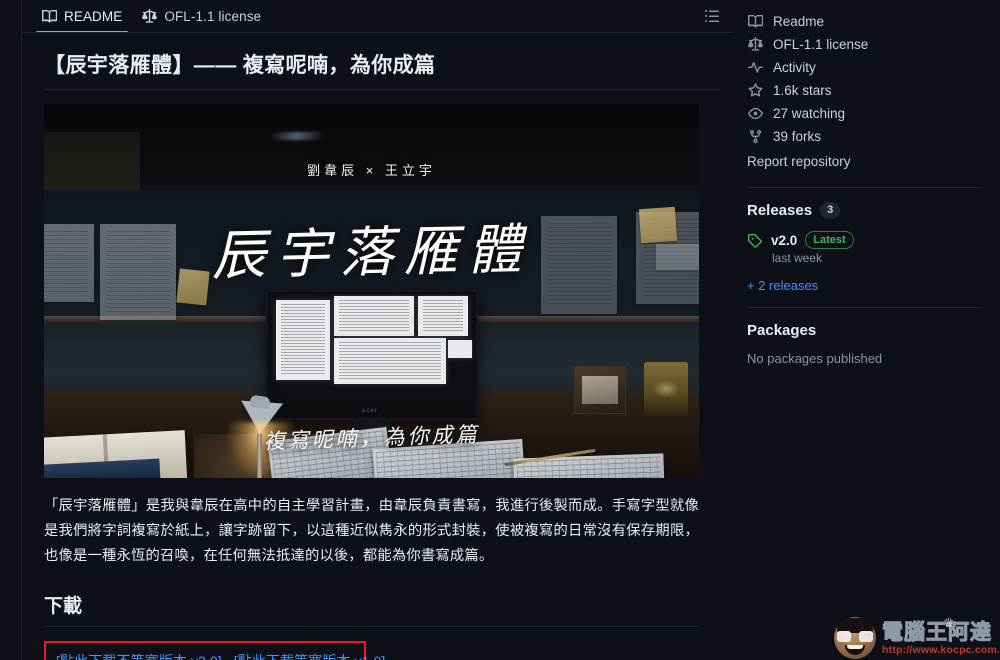  I want to click on download-links: [點此下載不等寬版本 v2.0] [點此下載等寬版本 v1.0], so click(220, 655).